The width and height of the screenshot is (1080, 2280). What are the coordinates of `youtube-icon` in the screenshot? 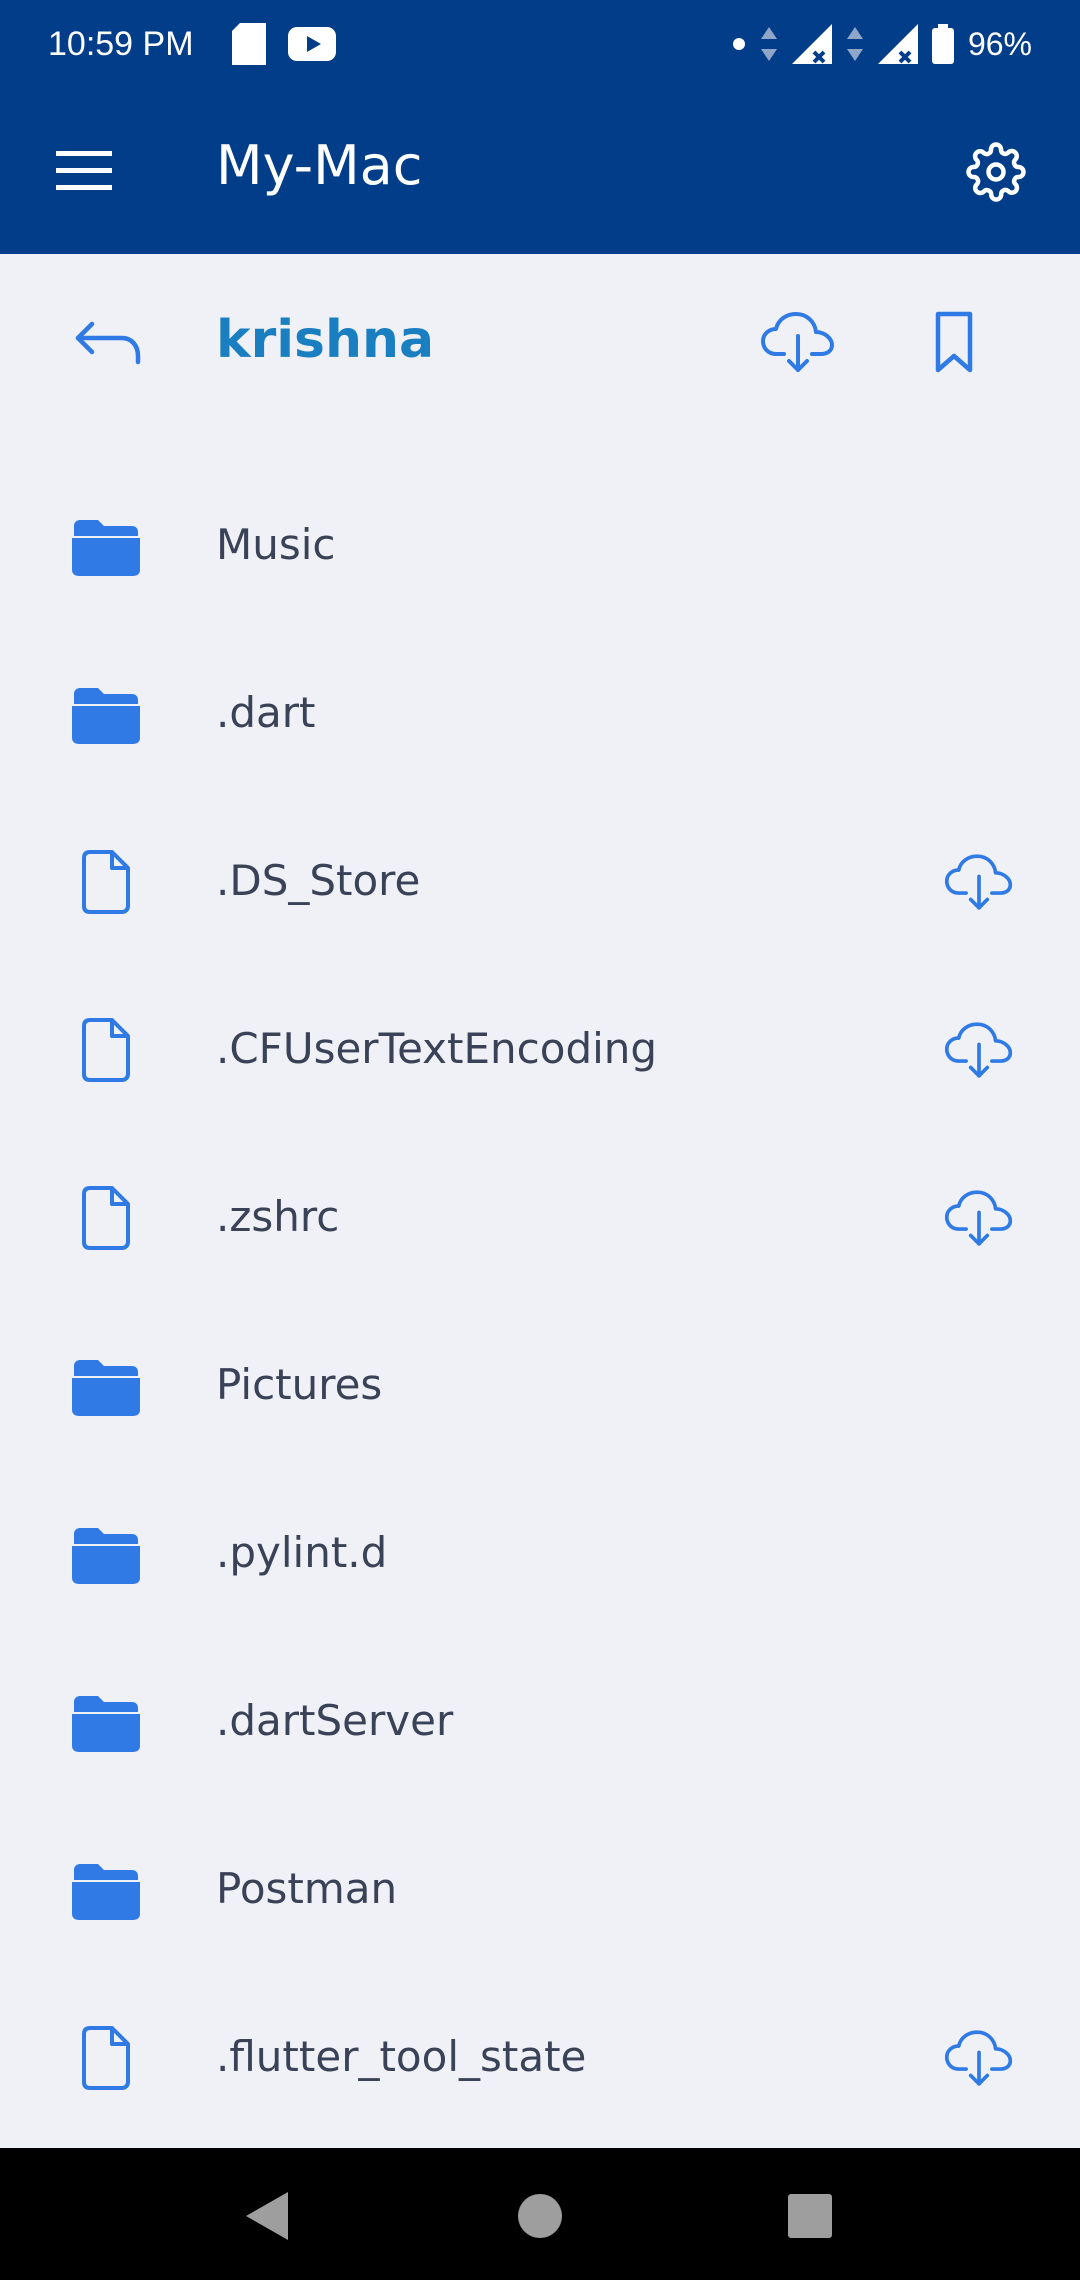 It's located at (311, 44).